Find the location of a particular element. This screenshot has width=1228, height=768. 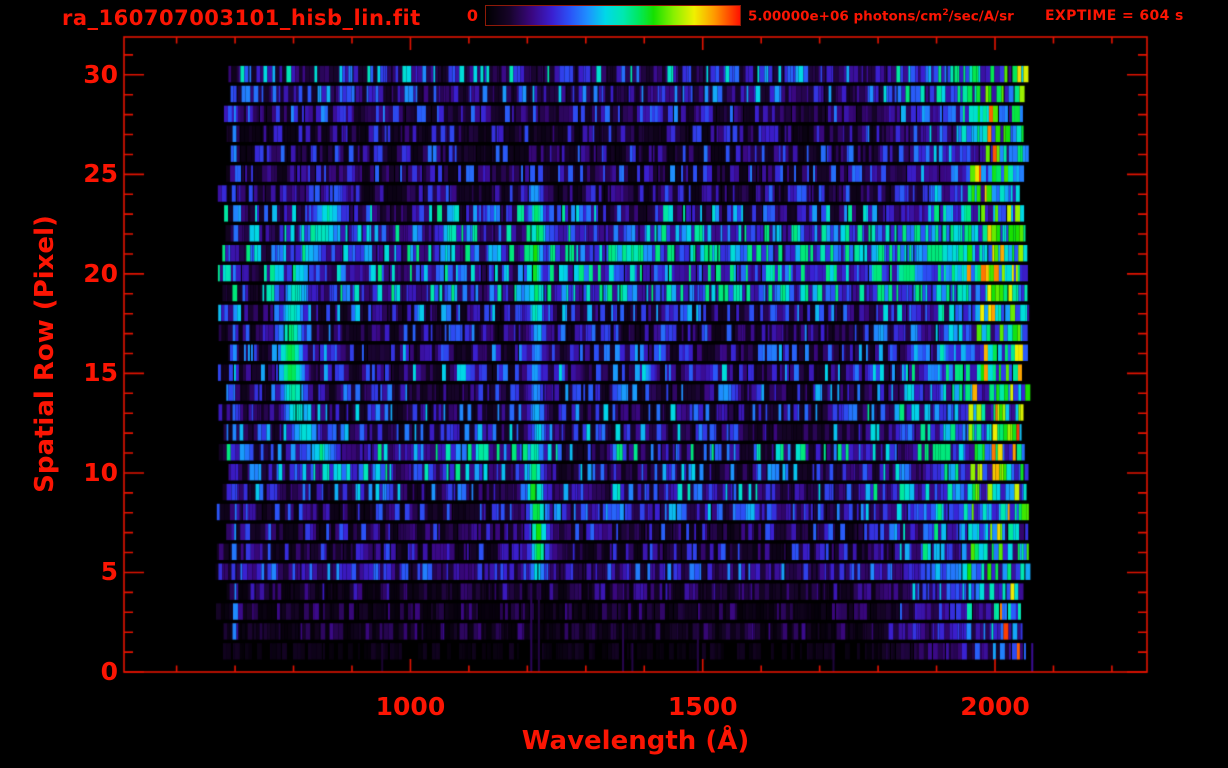

y-tick-label: 0 is located at coordinates (109, 671).